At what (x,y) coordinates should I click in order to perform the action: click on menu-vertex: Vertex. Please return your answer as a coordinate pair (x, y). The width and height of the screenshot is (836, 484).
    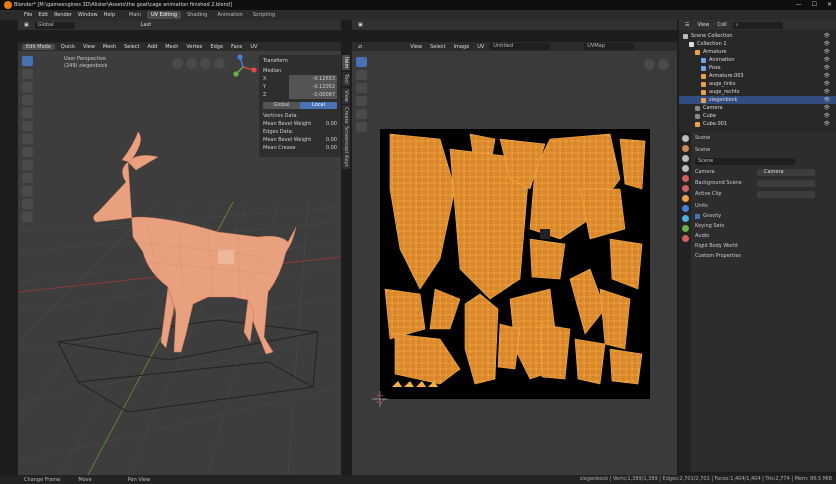
    Looking at the image, I should click on (194, 47).